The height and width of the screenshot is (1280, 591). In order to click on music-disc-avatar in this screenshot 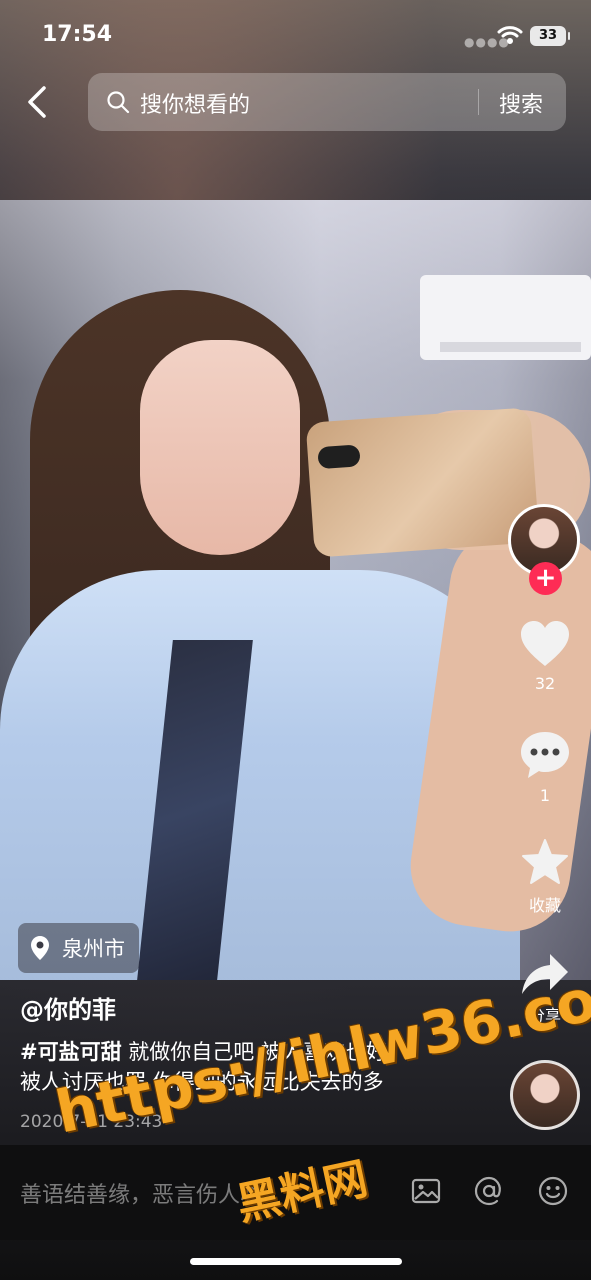, I will do `click(545, 1095)`.